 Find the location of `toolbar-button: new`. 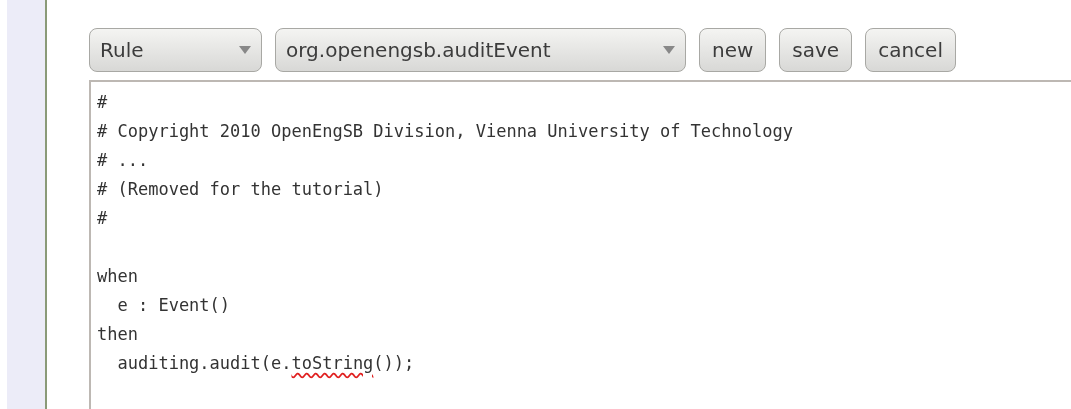

toolbar-button: new is located at coordinates (733, 50).